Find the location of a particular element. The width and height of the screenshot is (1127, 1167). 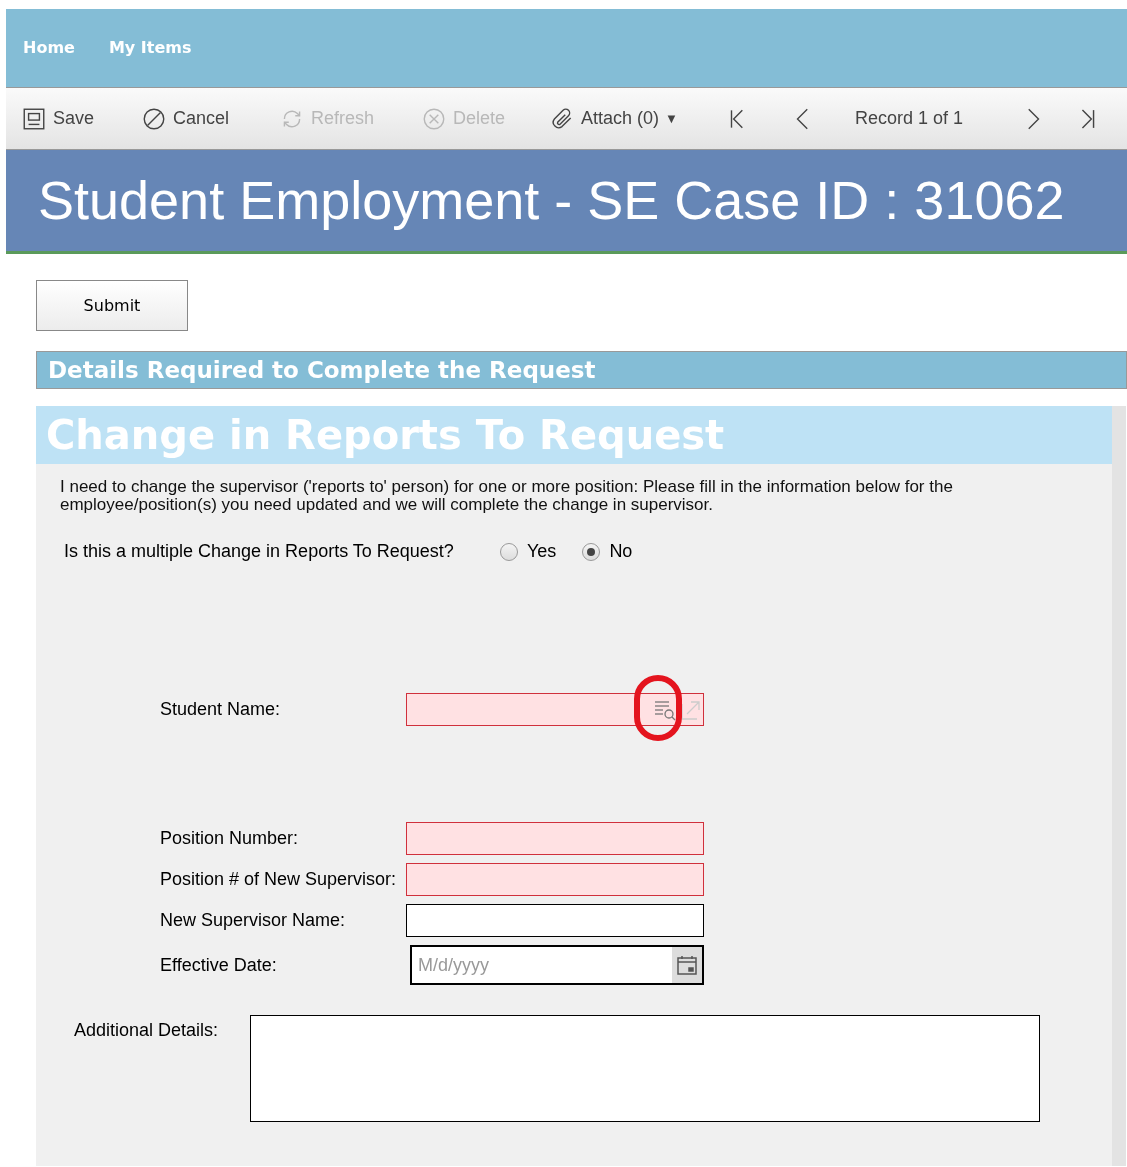

toolbar-button: Save is located at coordinates (81, 118).